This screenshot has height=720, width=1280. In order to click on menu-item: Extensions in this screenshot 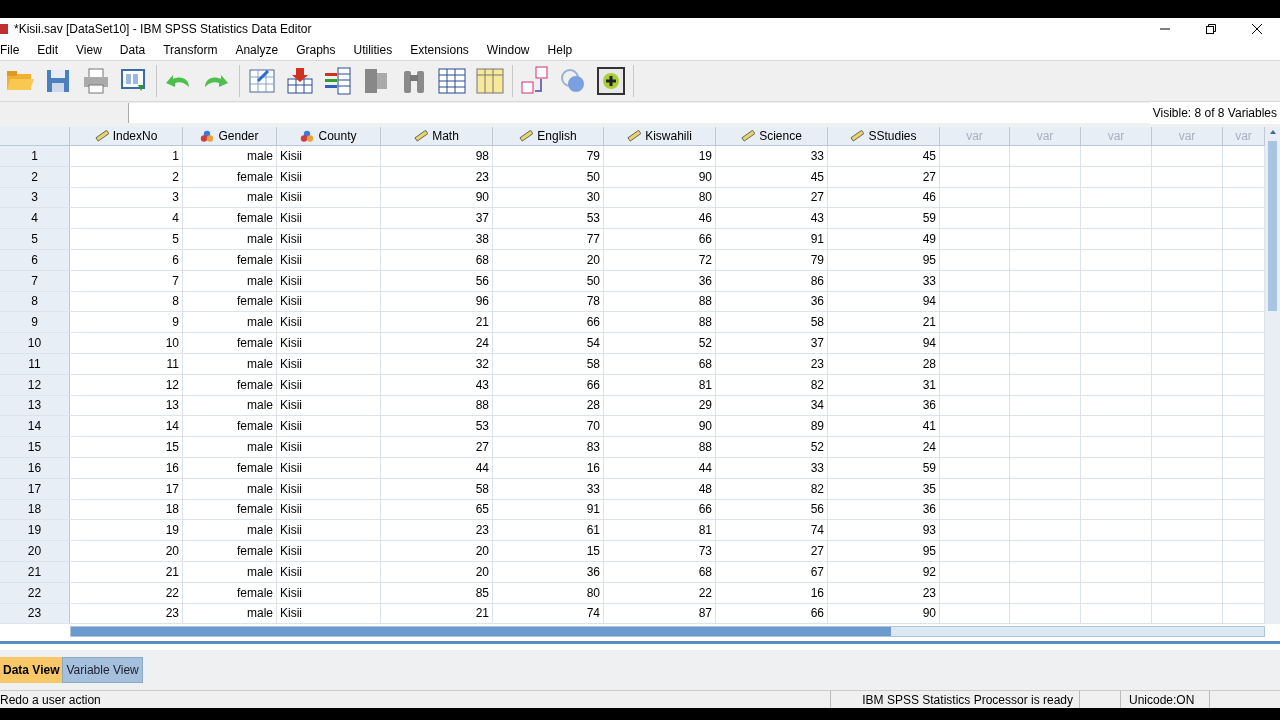, I will do `click(439, 50)`.